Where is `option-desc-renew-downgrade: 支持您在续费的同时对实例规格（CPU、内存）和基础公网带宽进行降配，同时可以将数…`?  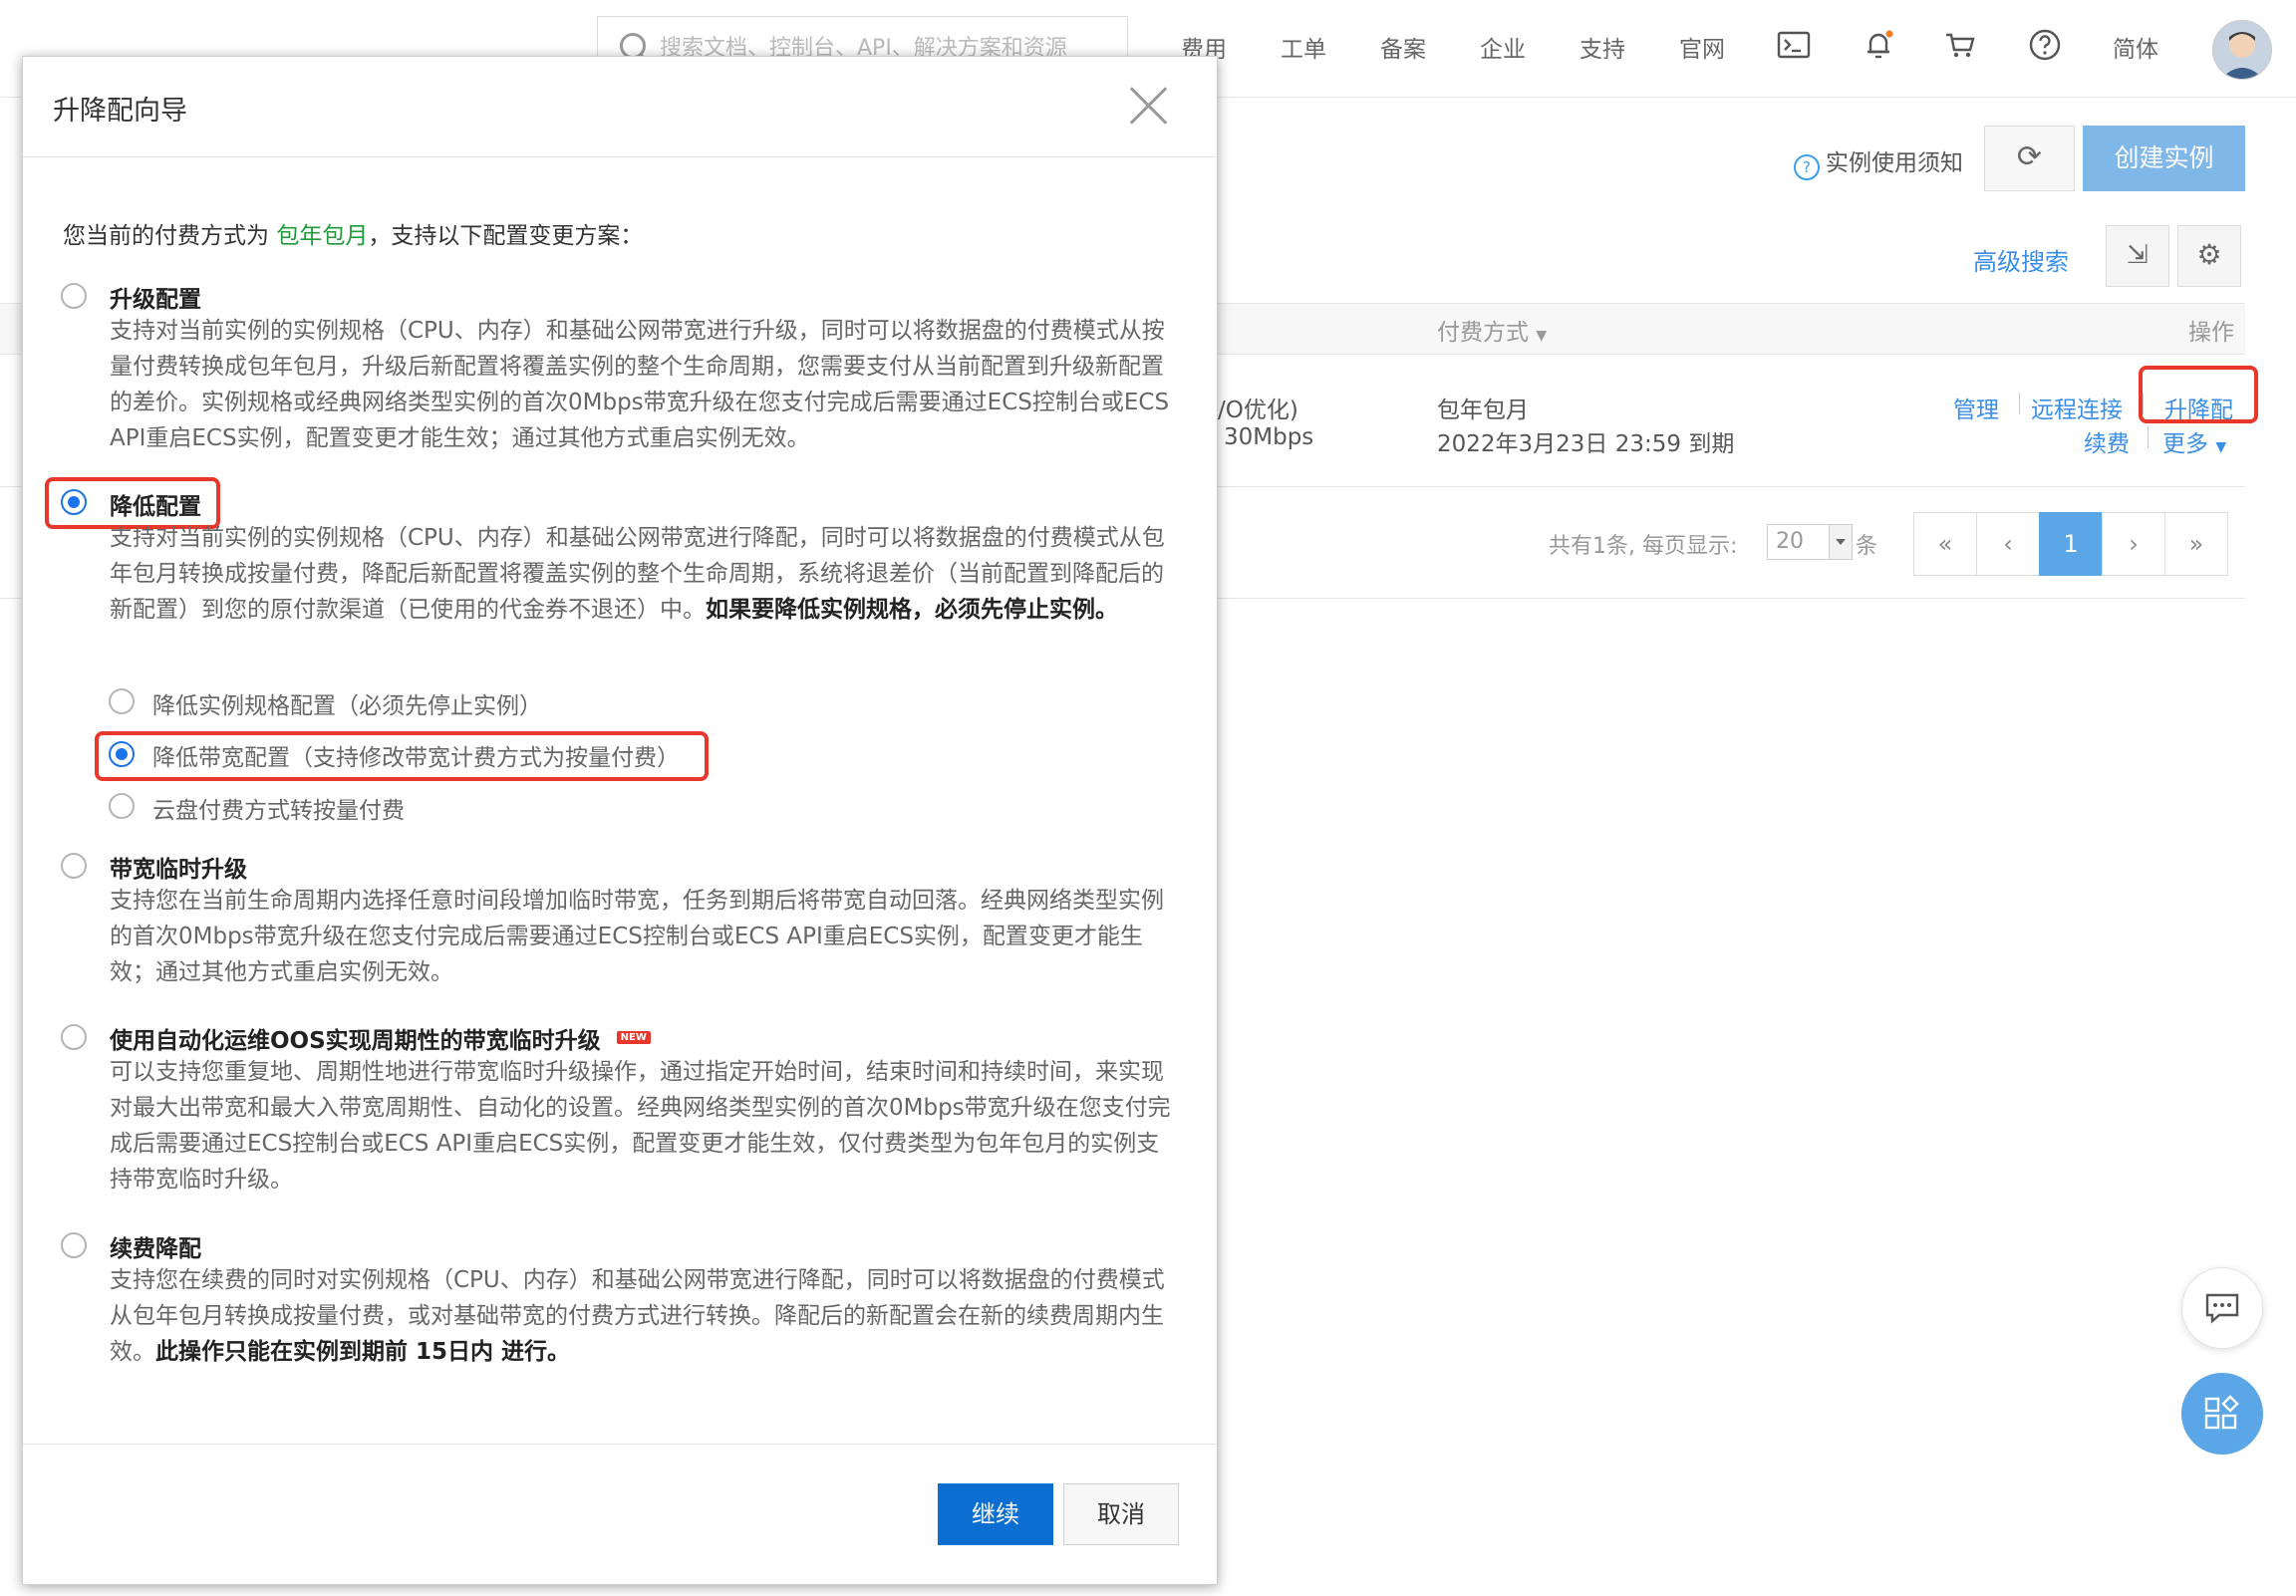 option-desc-renew-downgrade: 支持您在续费的同时对实例规格（CPU、内存）和基础公网带宽进行降配，同时可以将数… is located at coordinates (637, 1316).